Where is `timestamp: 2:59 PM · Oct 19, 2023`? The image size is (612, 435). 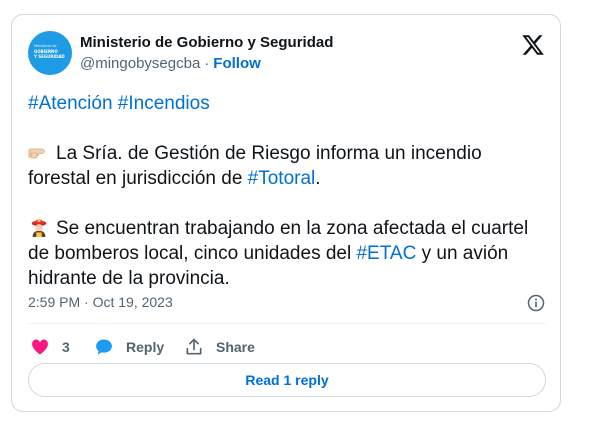 timestamp: 2:59 PM · Oct 19, 2023 is located at coordinates (100, 302).